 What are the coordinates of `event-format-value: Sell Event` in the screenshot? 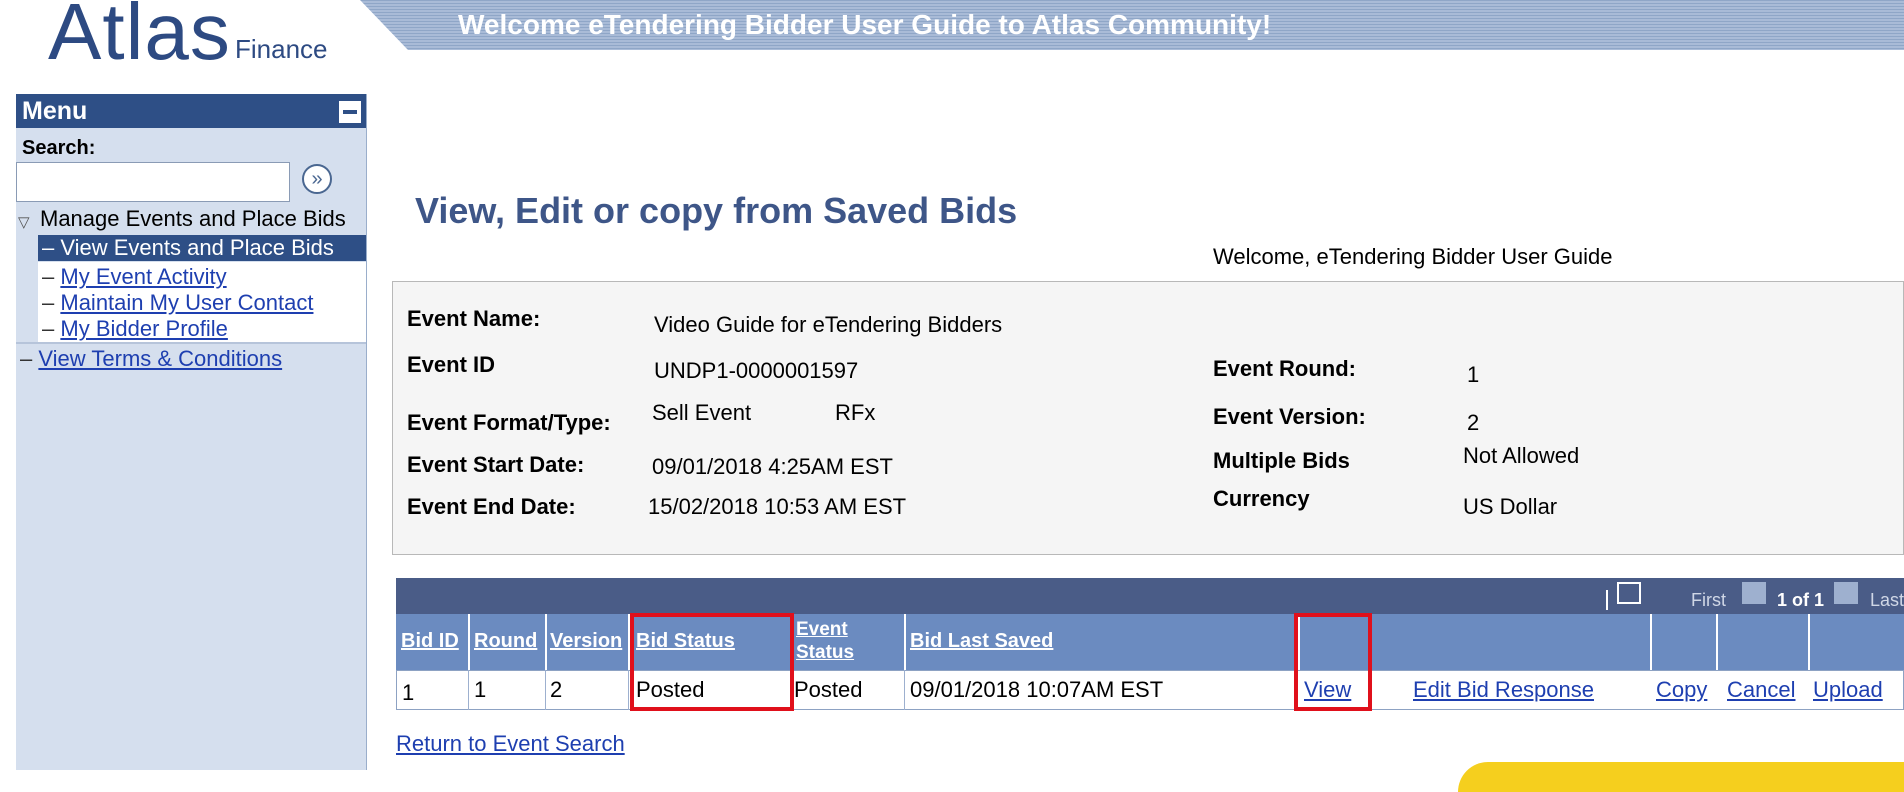 It's located at (702, 412).